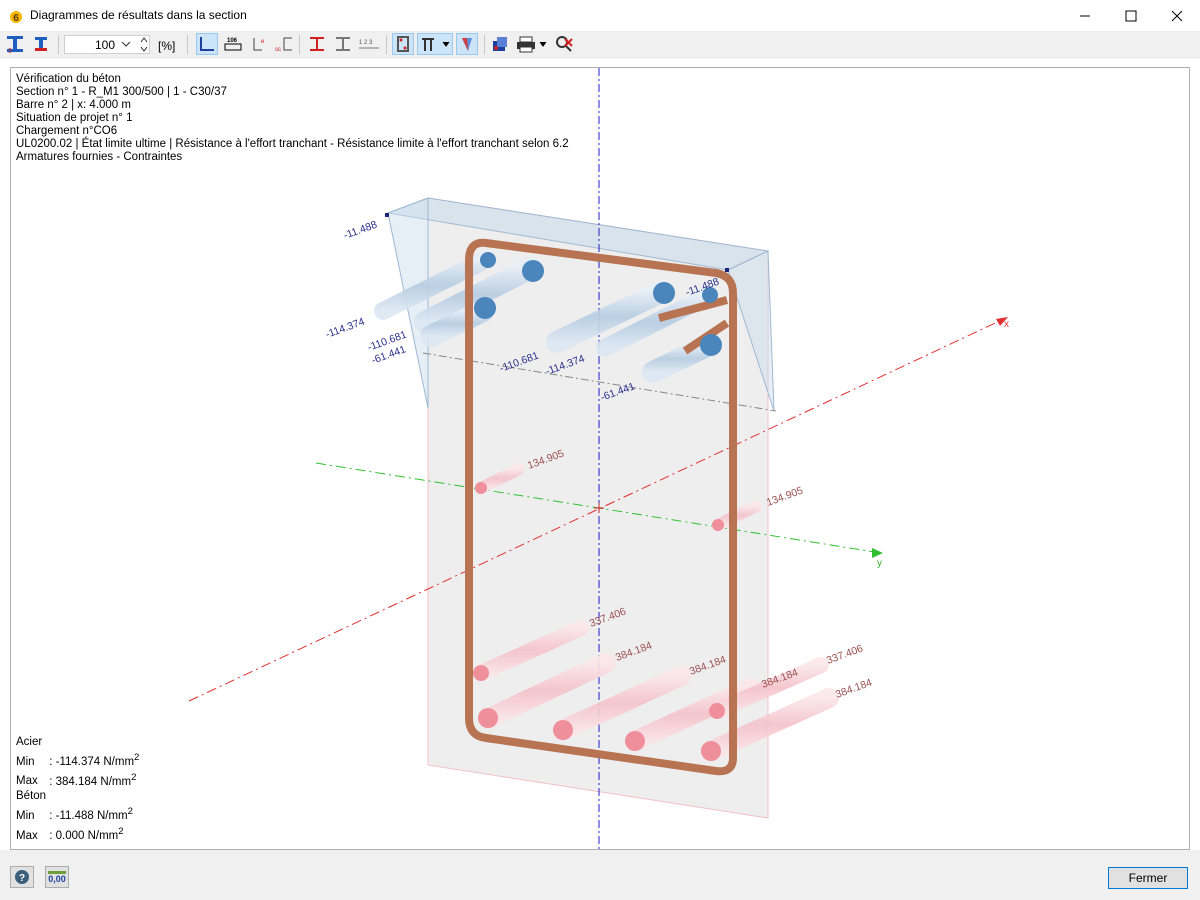 The image size is (1200, 900). I want to click on concrete-max-value: 0.000, so click(70, 836).